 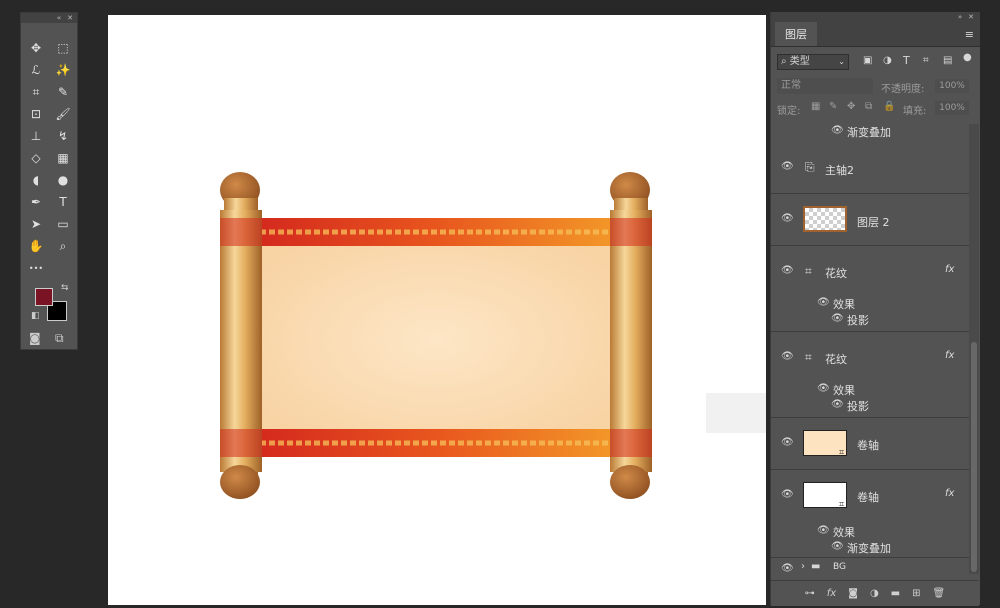 What do you see at coordinates (36, 48) in the screenshot?
I see `move-icon: ✥` at bounding box center [36, 48].